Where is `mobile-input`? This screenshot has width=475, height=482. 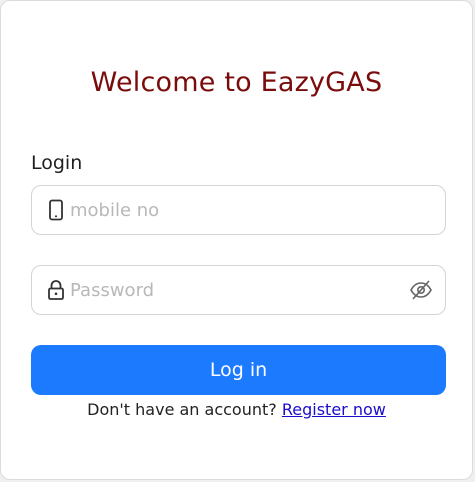 mobile-input is located at coordinates (235, 210).